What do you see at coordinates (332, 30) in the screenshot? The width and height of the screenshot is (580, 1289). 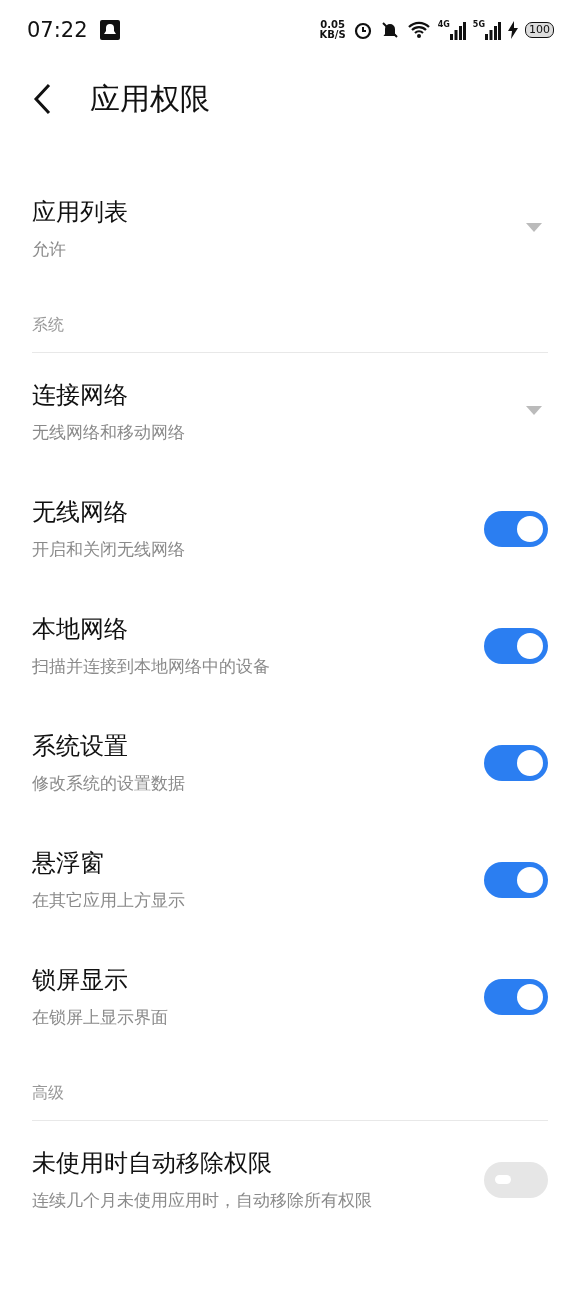 I see `network-speed: 0.05 KB/S` at bounding box center [332, 30].